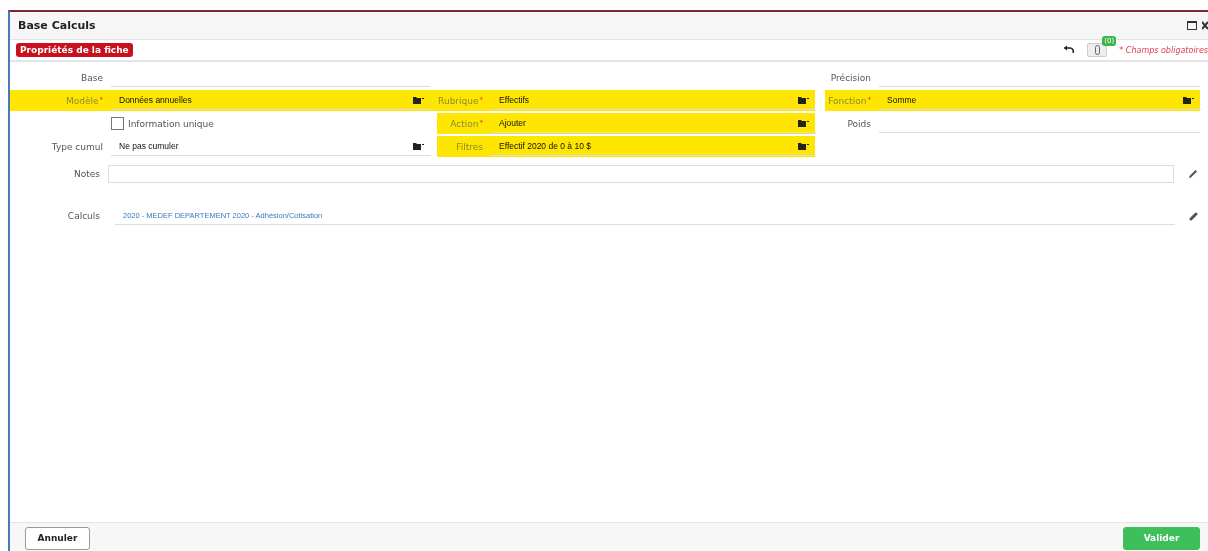  Describe the element at coordinates (847, 100) in the screenshot. I see `field-label: Fonction` at that location.